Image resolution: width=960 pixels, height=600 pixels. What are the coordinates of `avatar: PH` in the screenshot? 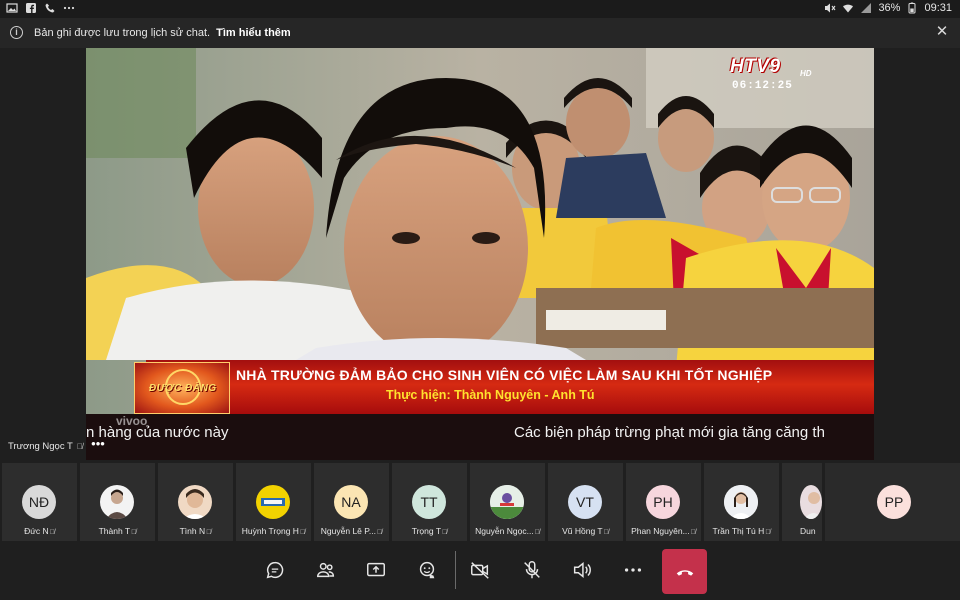 It's located at (663, 502).